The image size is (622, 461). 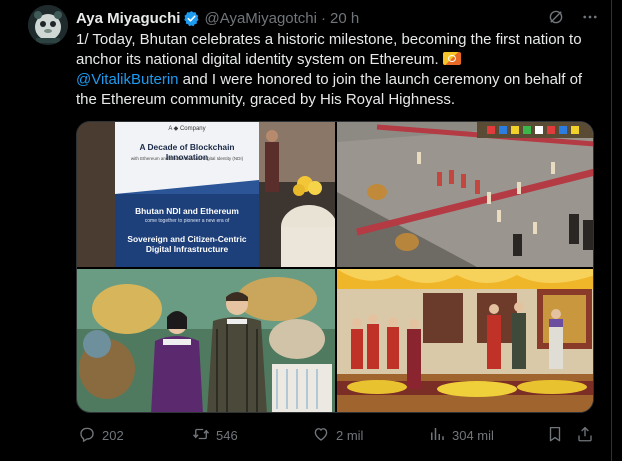 I want to click on repost-count: 546, so click(x=227, y=435).